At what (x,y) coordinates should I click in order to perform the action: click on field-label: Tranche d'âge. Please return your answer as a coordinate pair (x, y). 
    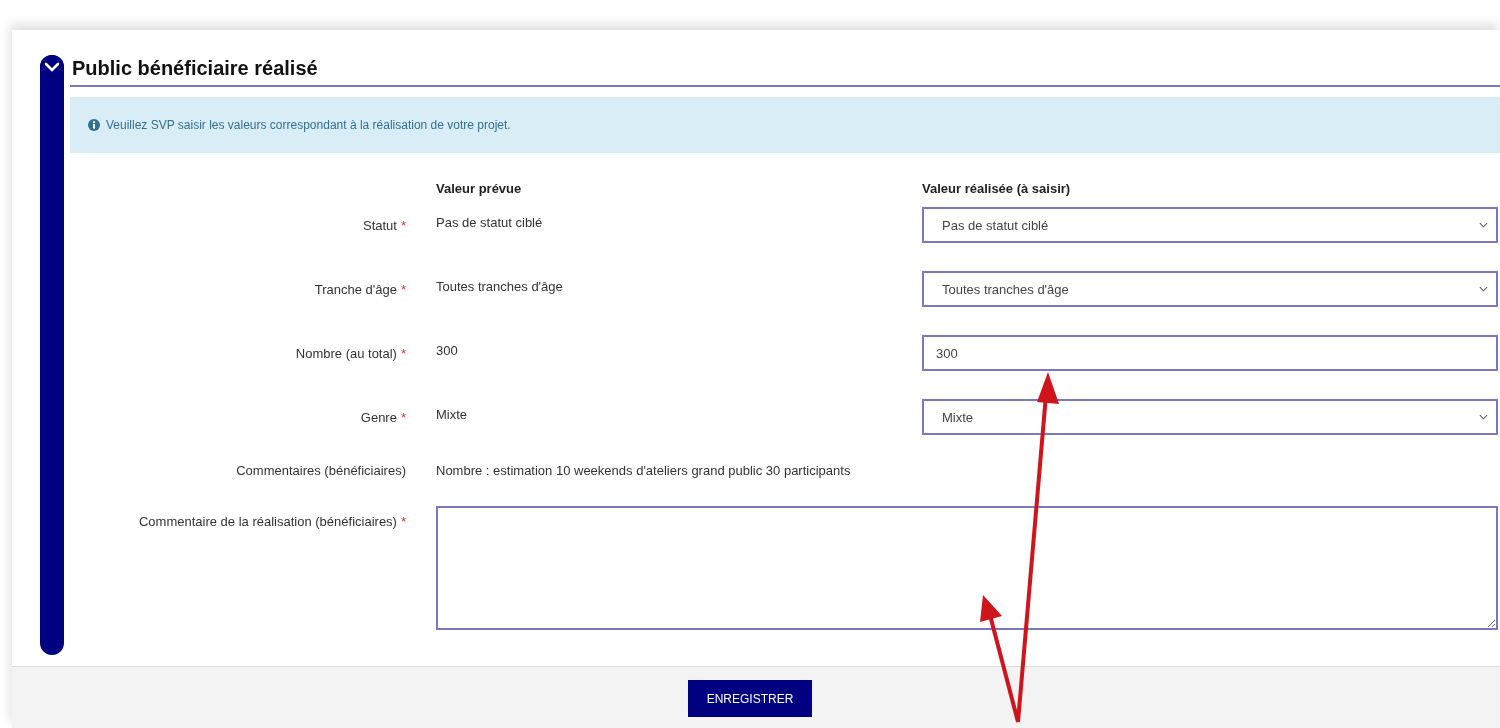
    Looking at the image, I should click on (355, 289).